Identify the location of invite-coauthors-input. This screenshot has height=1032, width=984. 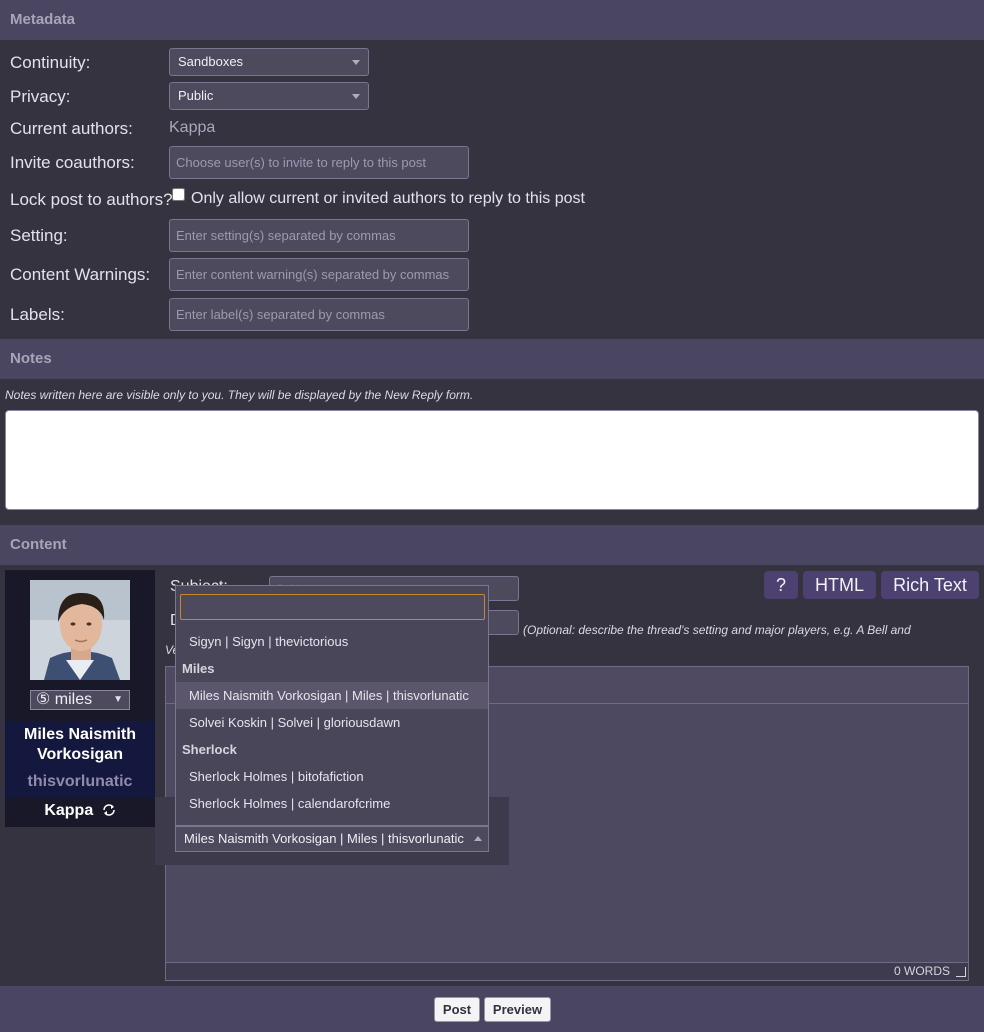
(319, 162).